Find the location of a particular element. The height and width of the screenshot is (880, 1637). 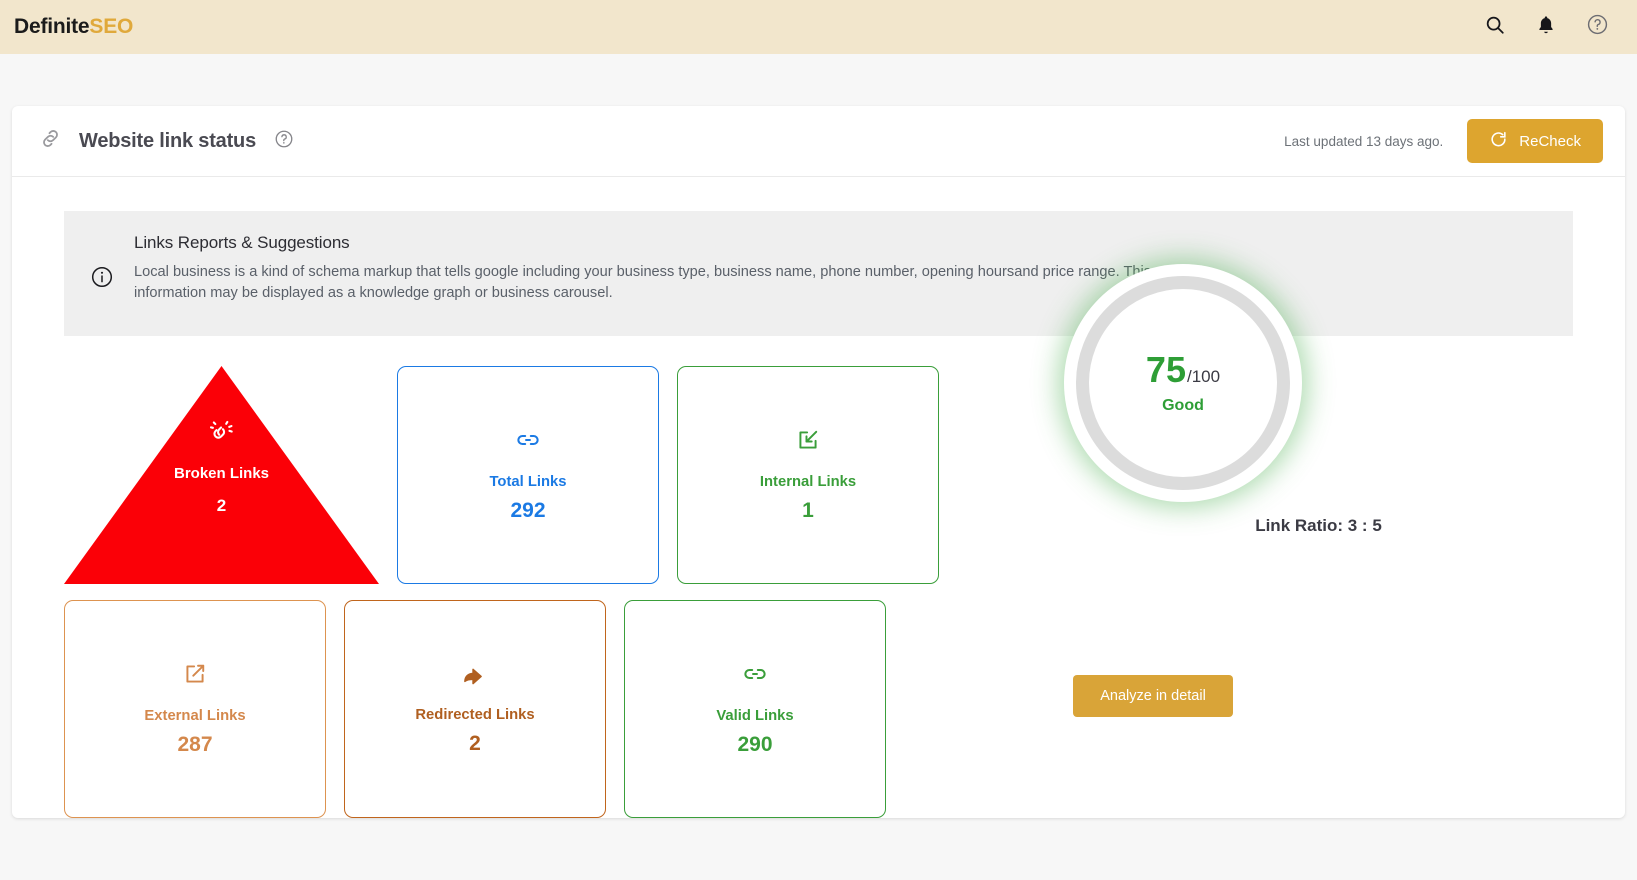

score-gauge: 75 /100 Good is located at coordinates (1183, 383).